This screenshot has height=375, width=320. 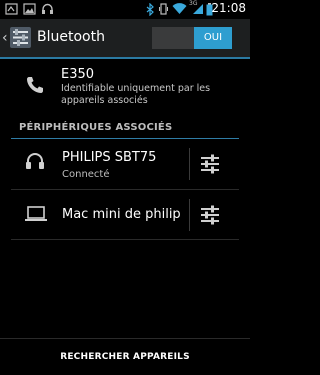 I want to click on phone-icon, so click(x=35, y=85).